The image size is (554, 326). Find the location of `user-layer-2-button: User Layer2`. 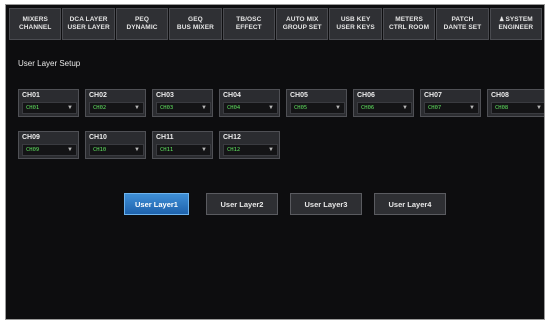

user-layer-2-button: User Layer2 is located at coordinates (242, 204).